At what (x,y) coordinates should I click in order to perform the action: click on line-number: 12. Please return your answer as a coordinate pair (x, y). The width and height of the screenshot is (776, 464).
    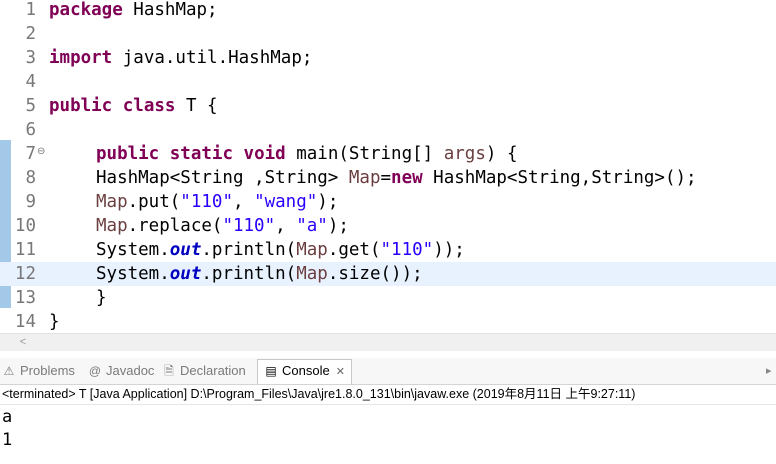
    Looking at the image, I should click on (25, 274).